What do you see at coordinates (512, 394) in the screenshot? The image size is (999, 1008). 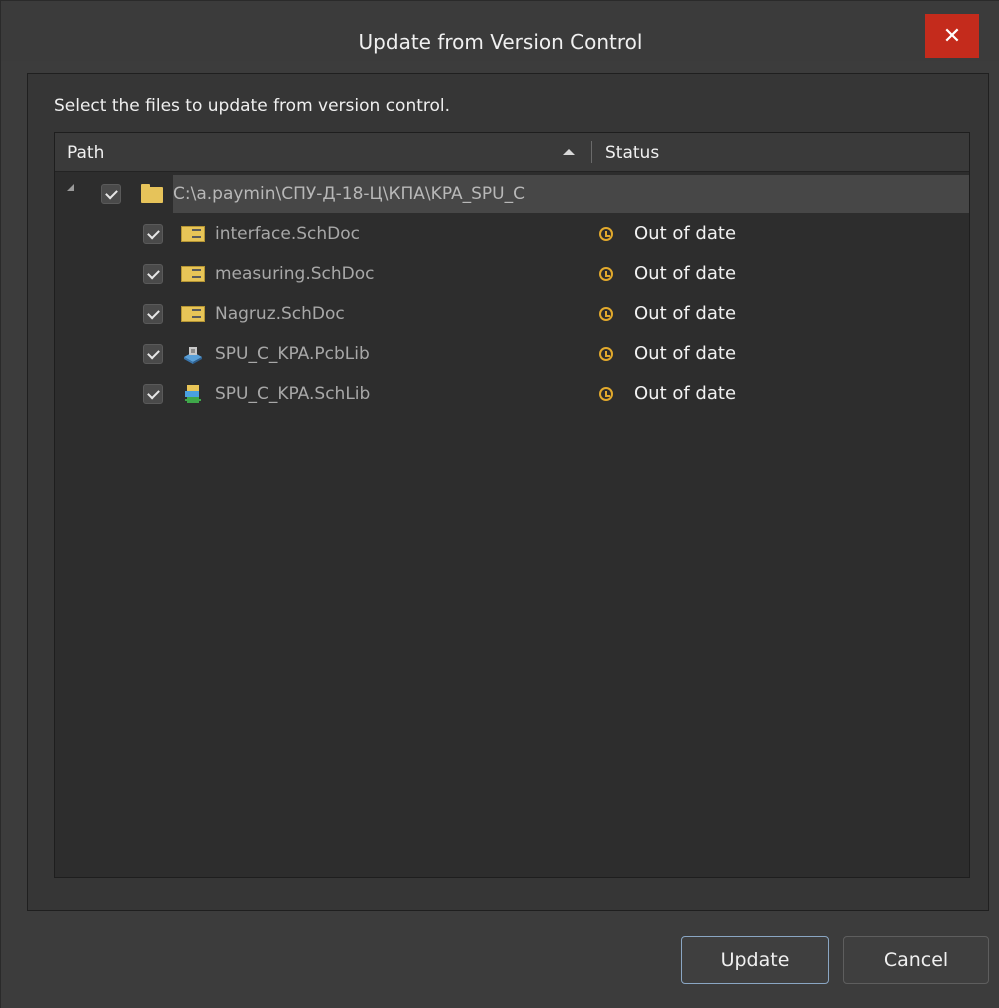 I see `table-row: SPU_C_KPA.SchLib Out of date` at bounding box center [512, 394].